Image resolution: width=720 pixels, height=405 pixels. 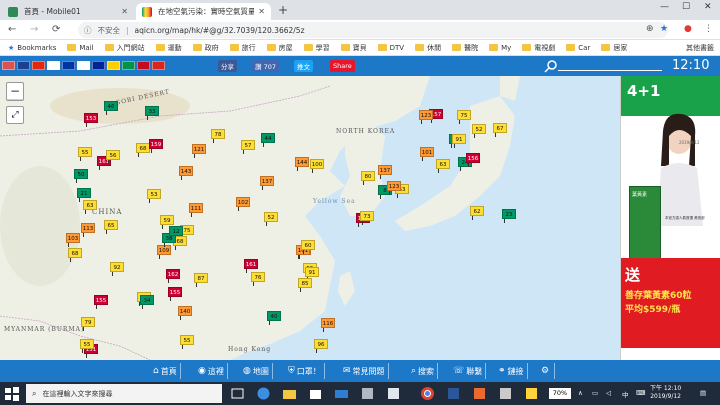 I want to click on nav-item-contact: ☏ 聯繫, so click(x=468, y=371).